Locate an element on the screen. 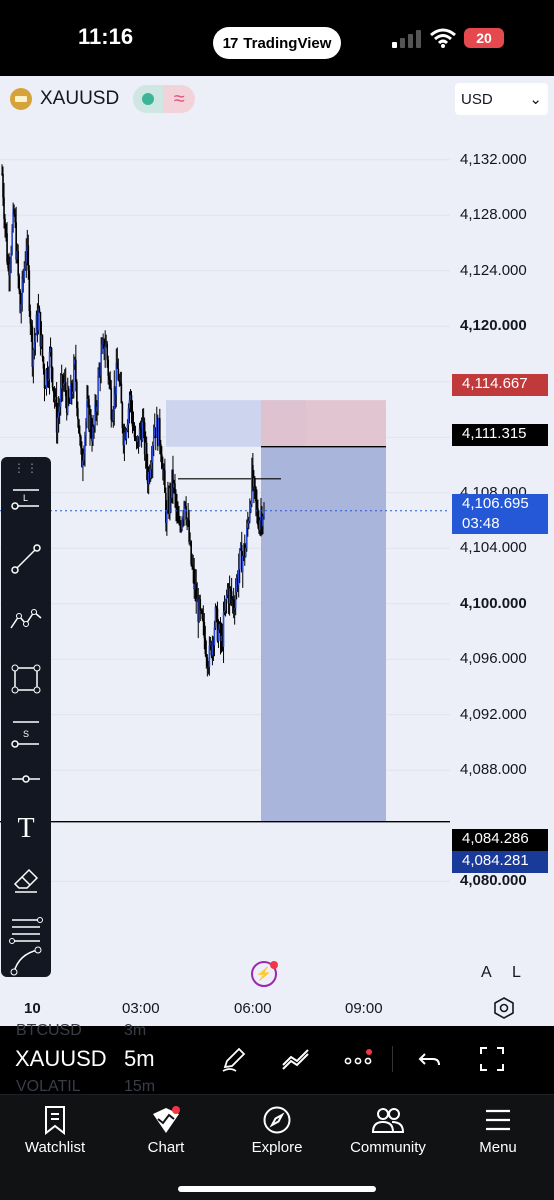 This screenshot has height=1200, width=554. status-bar: 11:16 17 TradingView 20 is located at coordinates (277, 38).